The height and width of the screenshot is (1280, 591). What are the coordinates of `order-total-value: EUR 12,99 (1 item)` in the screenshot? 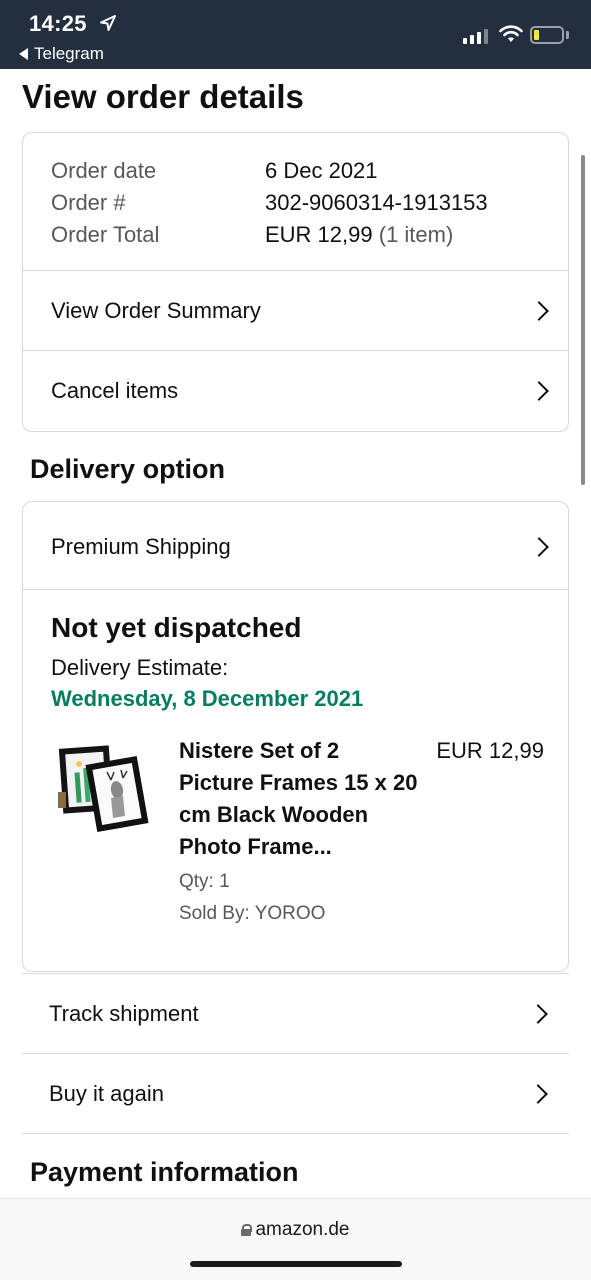 It's located at (359, 235).